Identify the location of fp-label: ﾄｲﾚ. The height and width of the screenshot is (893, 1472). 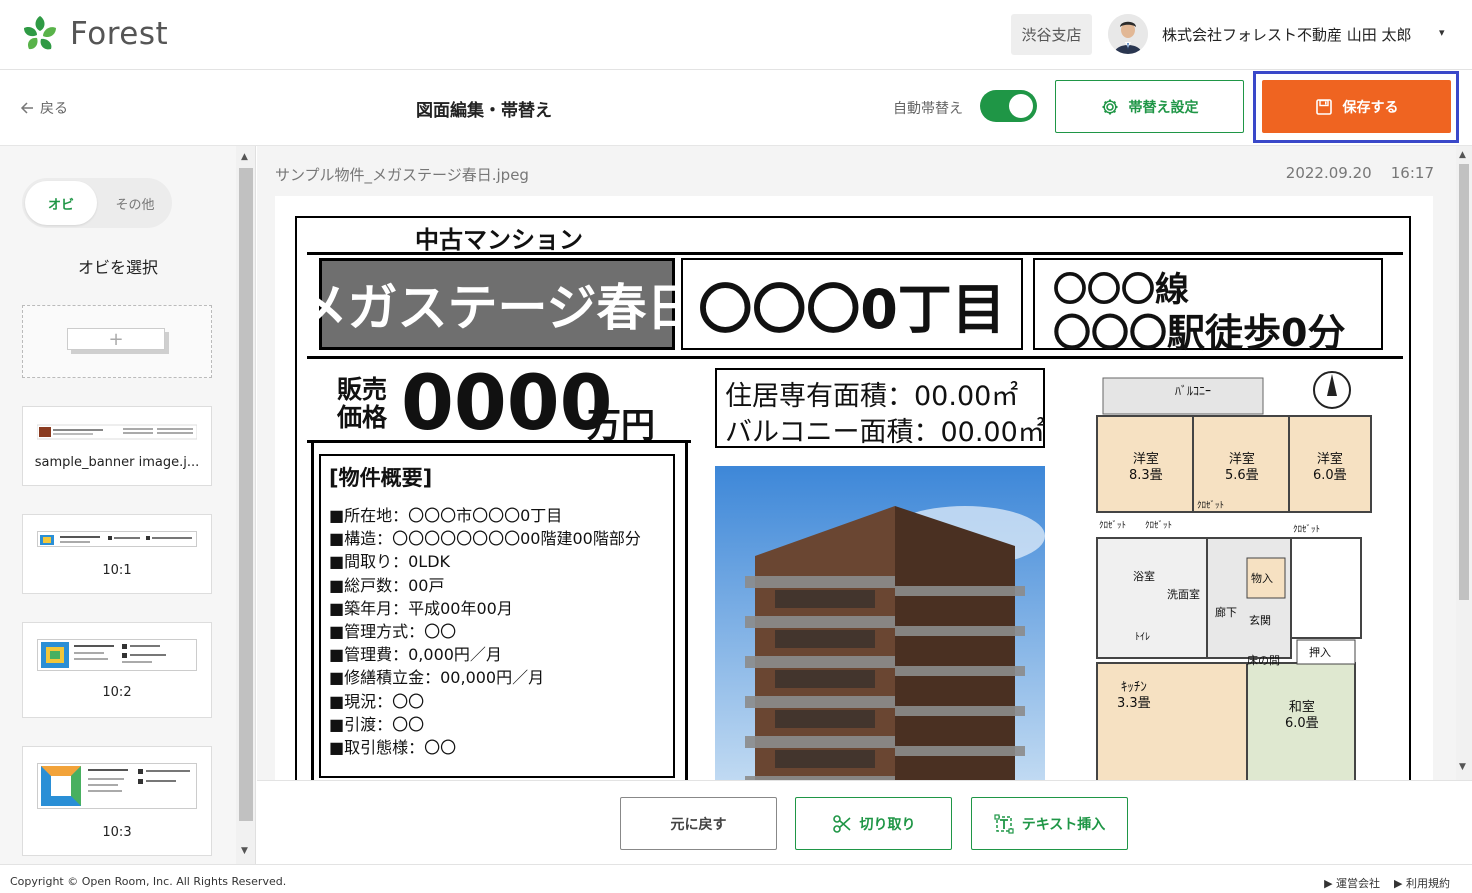
(1142, 637).